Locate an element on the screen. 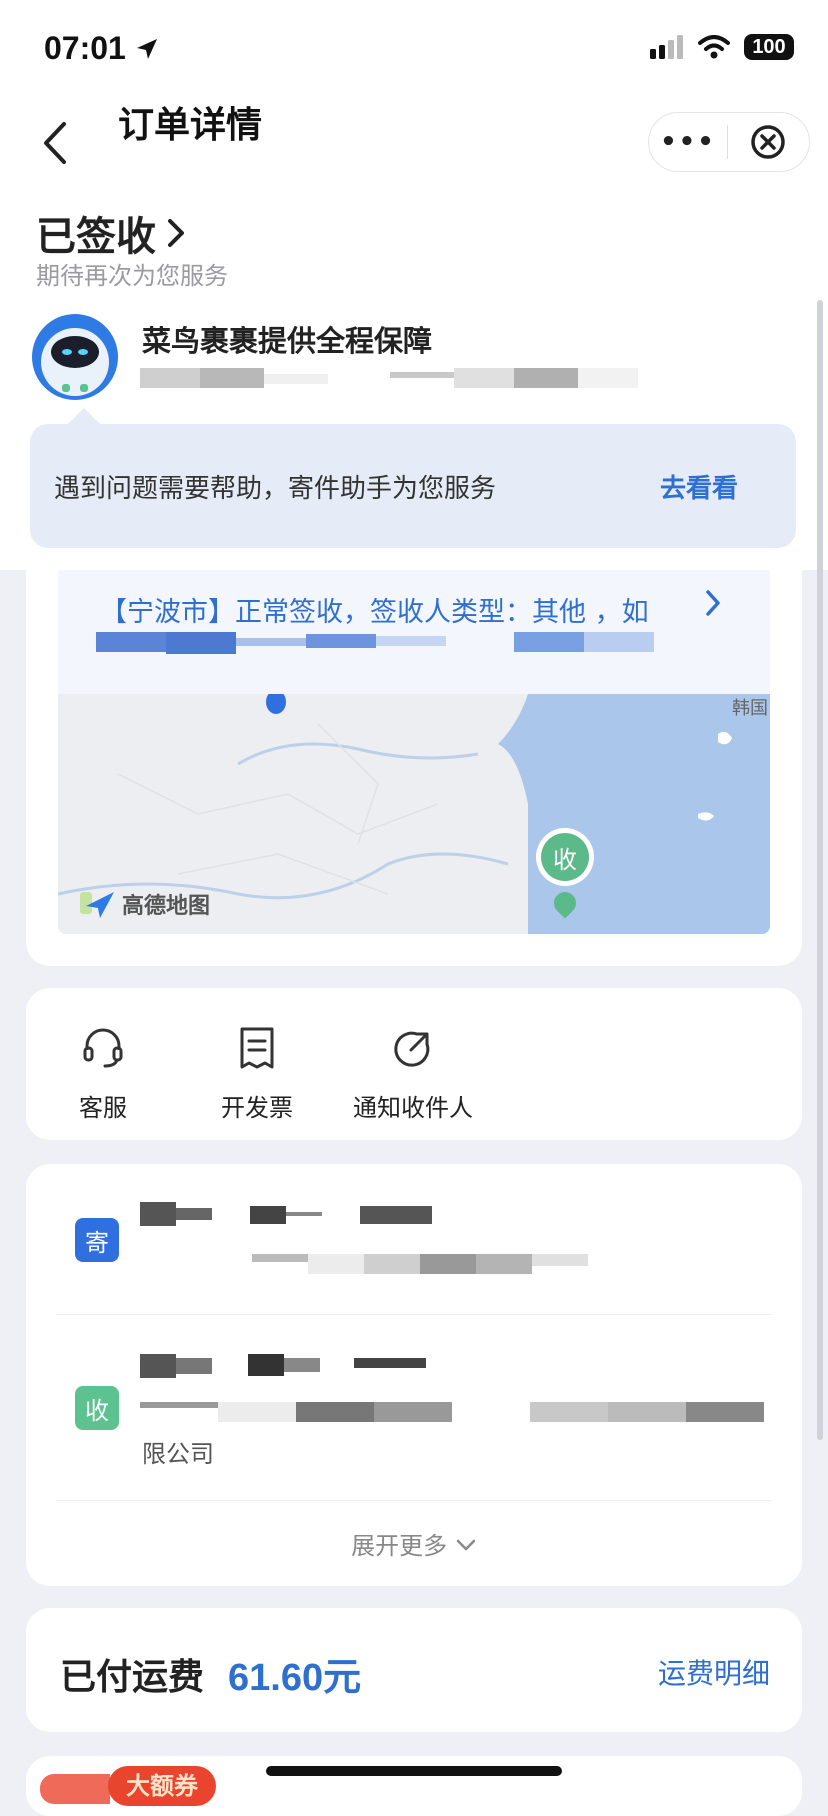 This screenshot has height=1816, width=828. order-status-subtitle: 期待再次为您服务 is located at coordinates (132, 276).